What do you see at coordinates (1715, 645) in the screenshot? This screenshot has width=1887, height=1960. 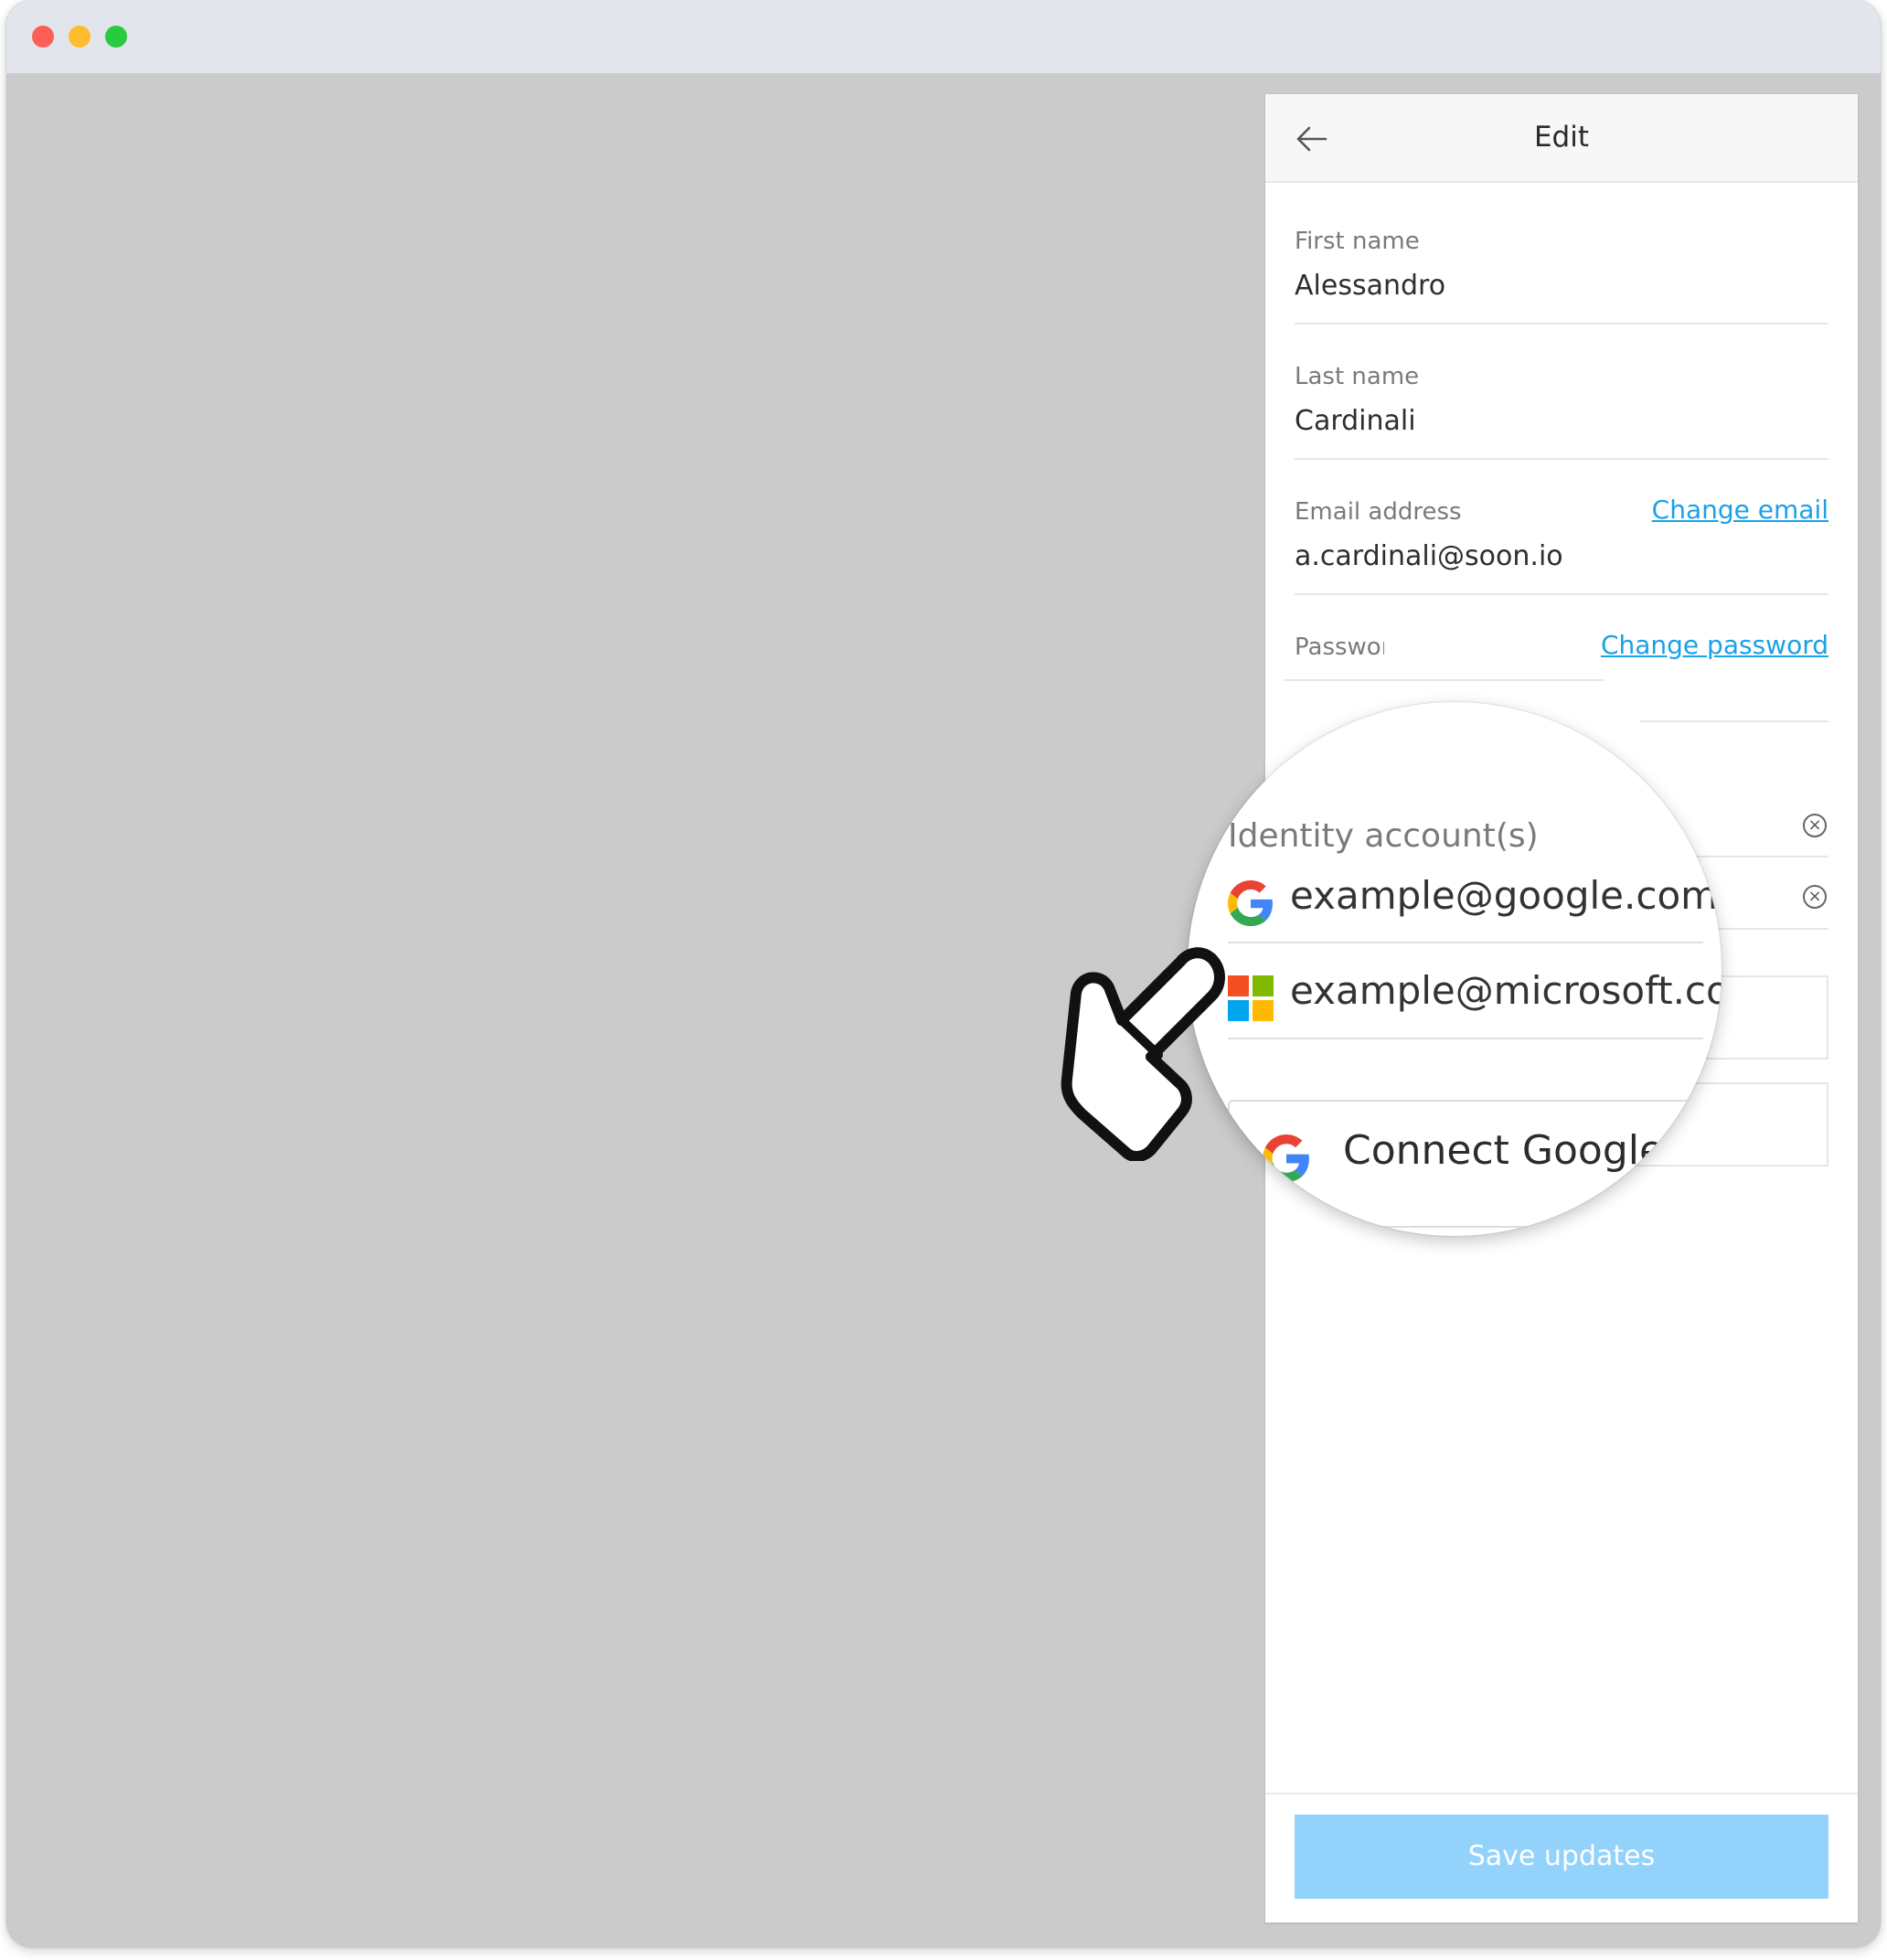 I see `change-password-link: Change password` at bounding box center [1715, 645].